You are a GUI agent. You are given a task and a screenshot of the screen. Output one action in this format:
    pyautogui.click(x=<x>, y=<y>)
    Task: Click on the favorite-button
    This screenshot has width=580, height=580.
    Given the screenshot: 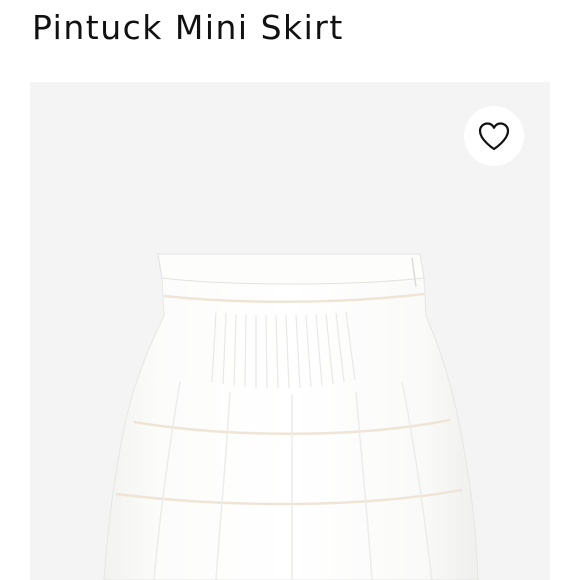 What is the action you would take?
    pyautogui.click(x=494, y=136)
    